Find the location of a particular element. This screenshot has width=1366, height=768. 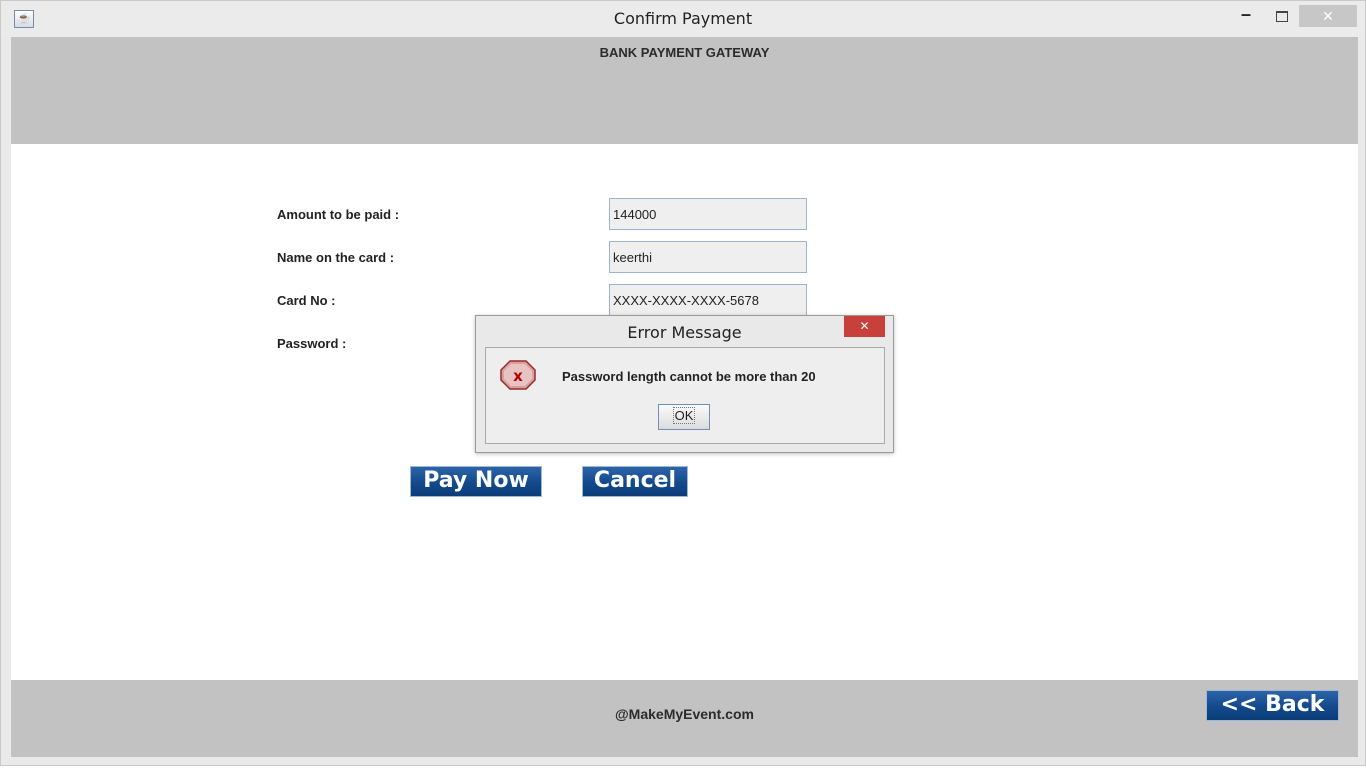

card-name-label: Name on the card : is located at coordinates (336, 257).